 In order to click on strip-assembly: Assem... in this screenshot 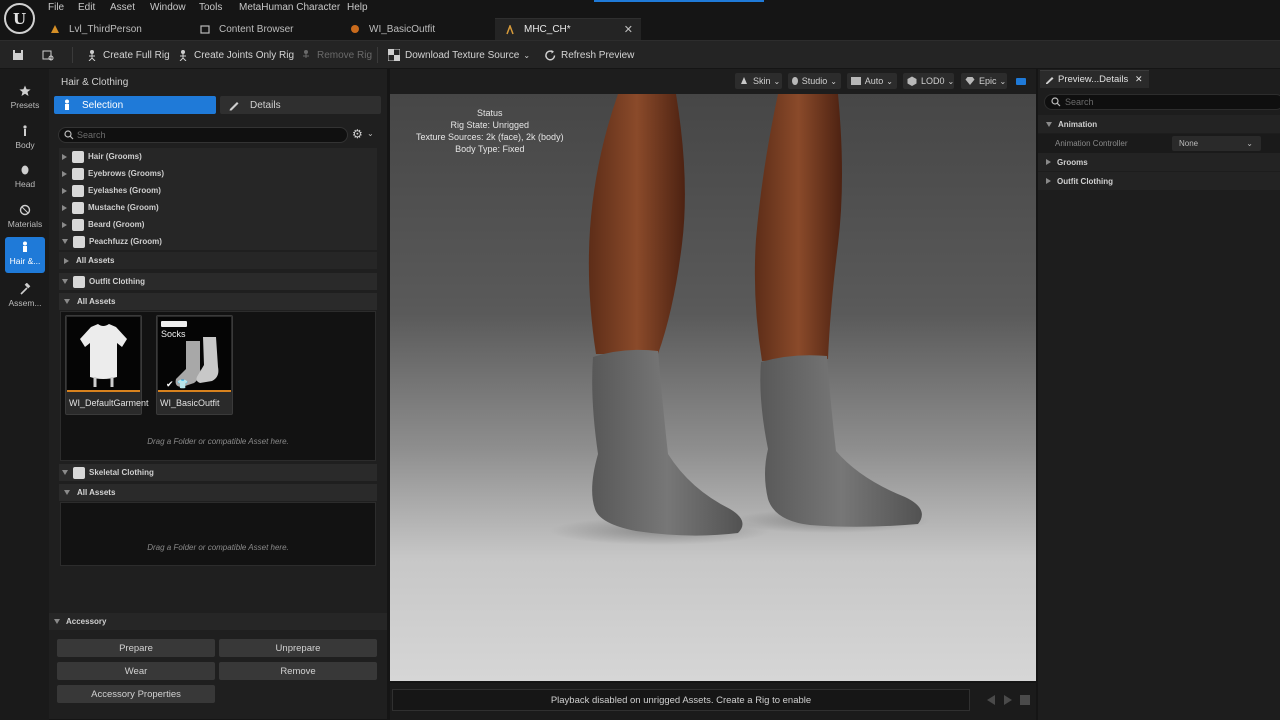, I will do `click(25, 297)`.